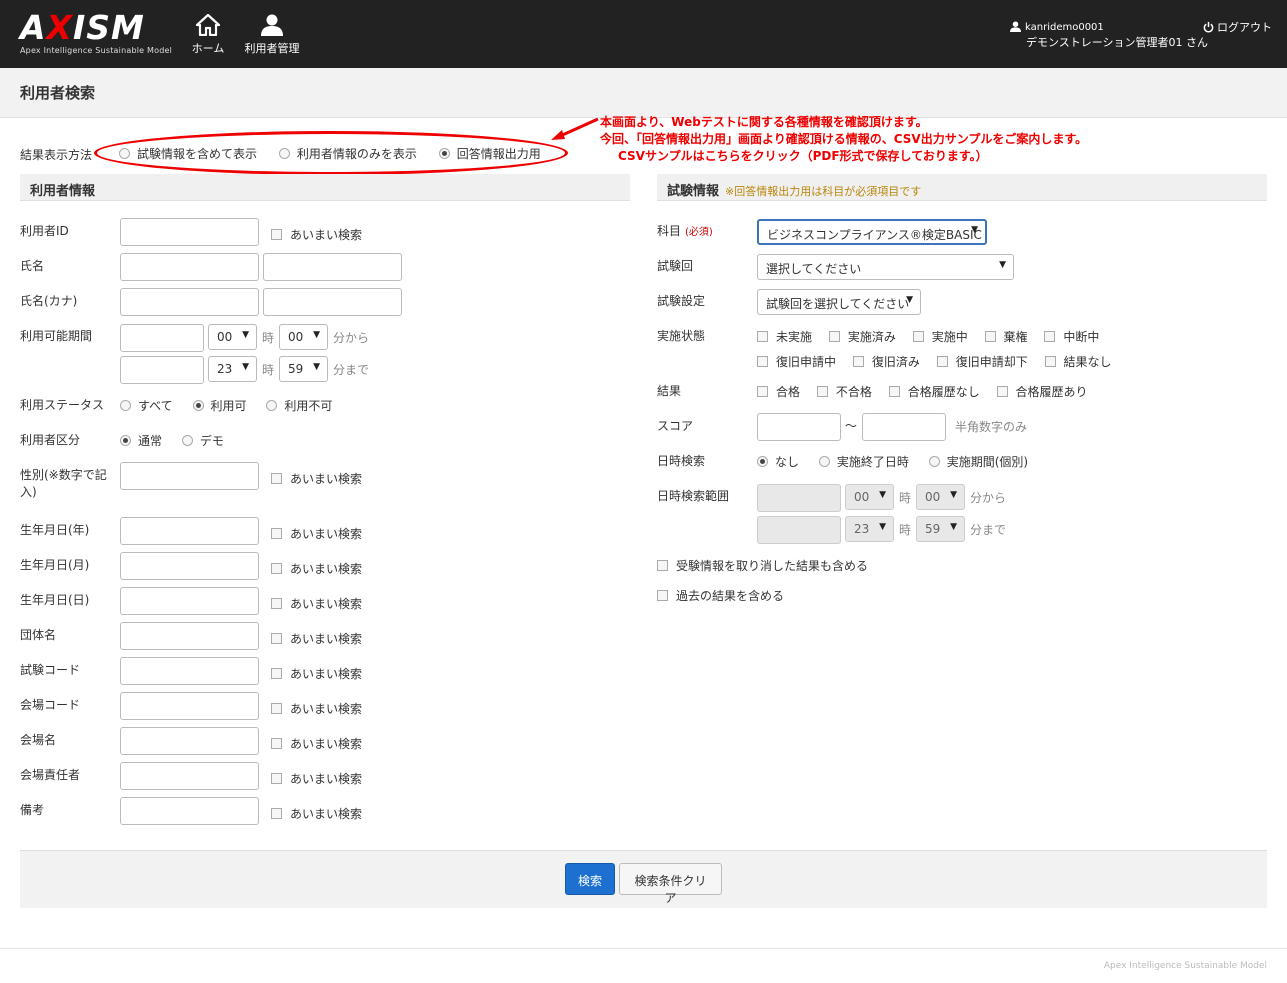 This screenshot has height=983, width=1287. What do you see at coordinates (982, 362) in the screenshot?
I see `state-restore-rejected: 復旧申請却下` at bounding box center [982, 362].